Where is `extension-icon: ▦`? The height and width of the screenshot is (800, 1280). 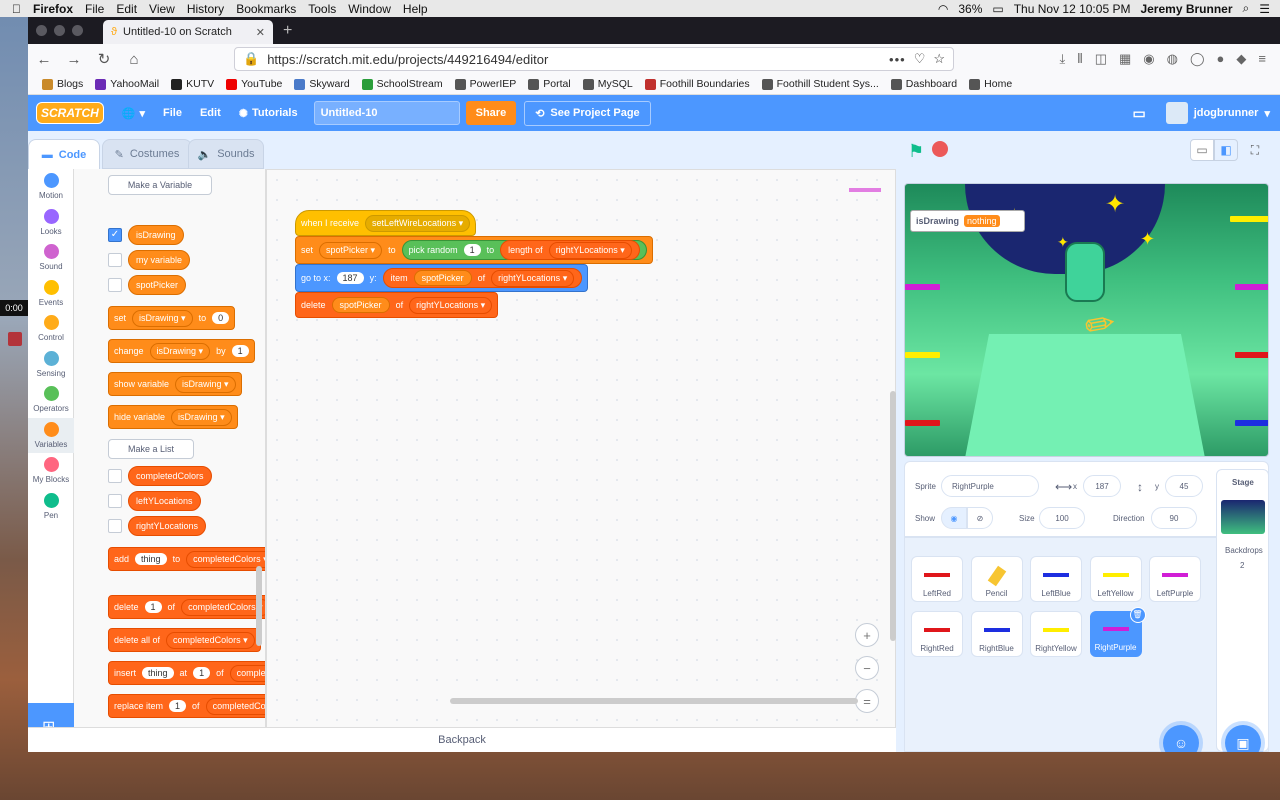 extension-icon: ▦ is located at coordinates (1125, 59).